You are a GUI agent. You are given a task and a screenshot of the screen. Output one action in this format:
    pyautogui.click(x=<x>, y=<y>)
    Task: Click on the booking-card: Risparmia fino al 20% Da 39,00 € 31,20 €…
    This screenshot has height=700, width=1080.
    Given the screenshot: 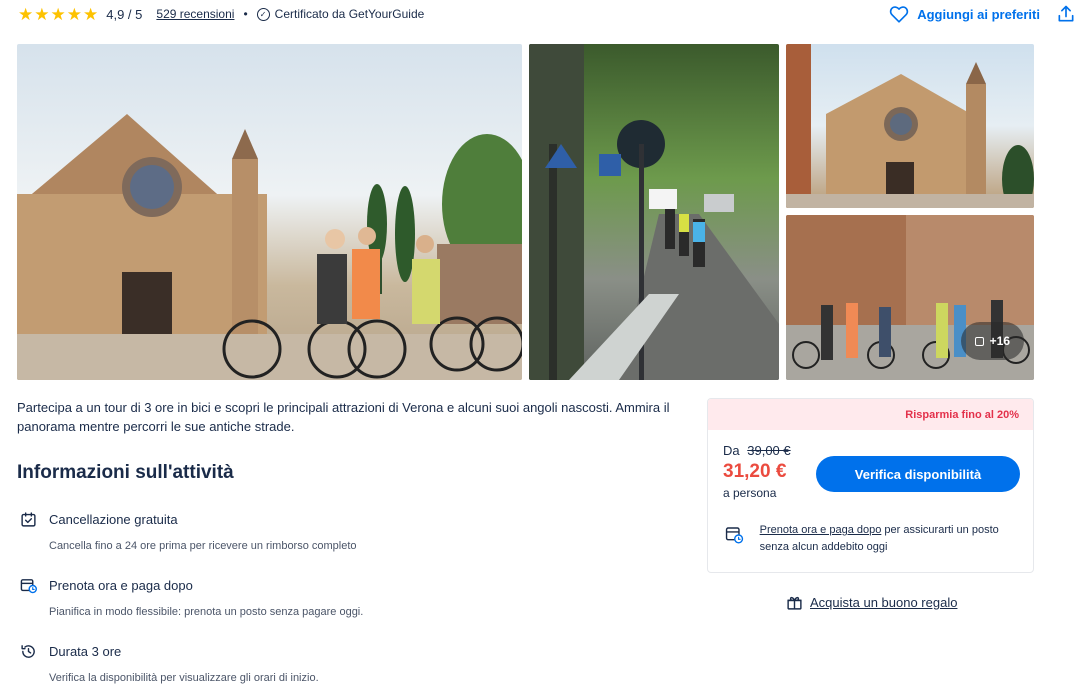 What is the action you would take?
    pyautogui.click(x=870, y=485)
    